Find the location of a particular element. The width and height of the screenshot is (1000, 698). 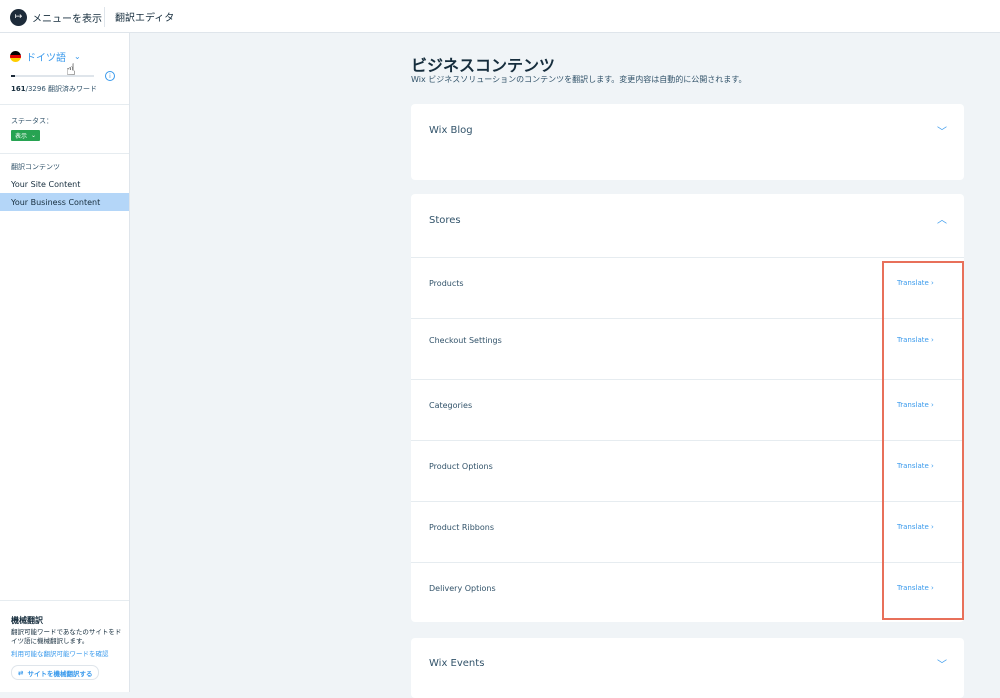

total-count: /3296 is located at coordinates (35, 89).